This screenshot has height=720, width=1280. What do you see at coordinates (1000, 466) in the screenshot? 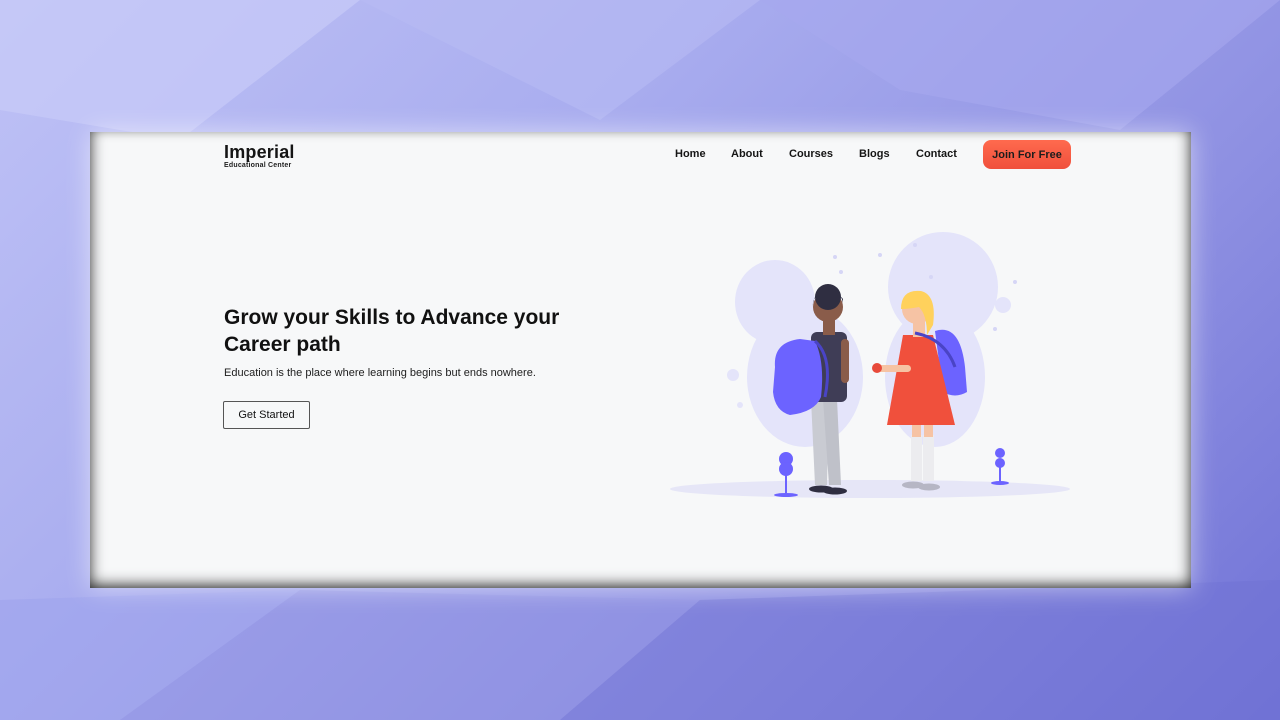
I see `plant-right` at bounding box center [1000, 466].